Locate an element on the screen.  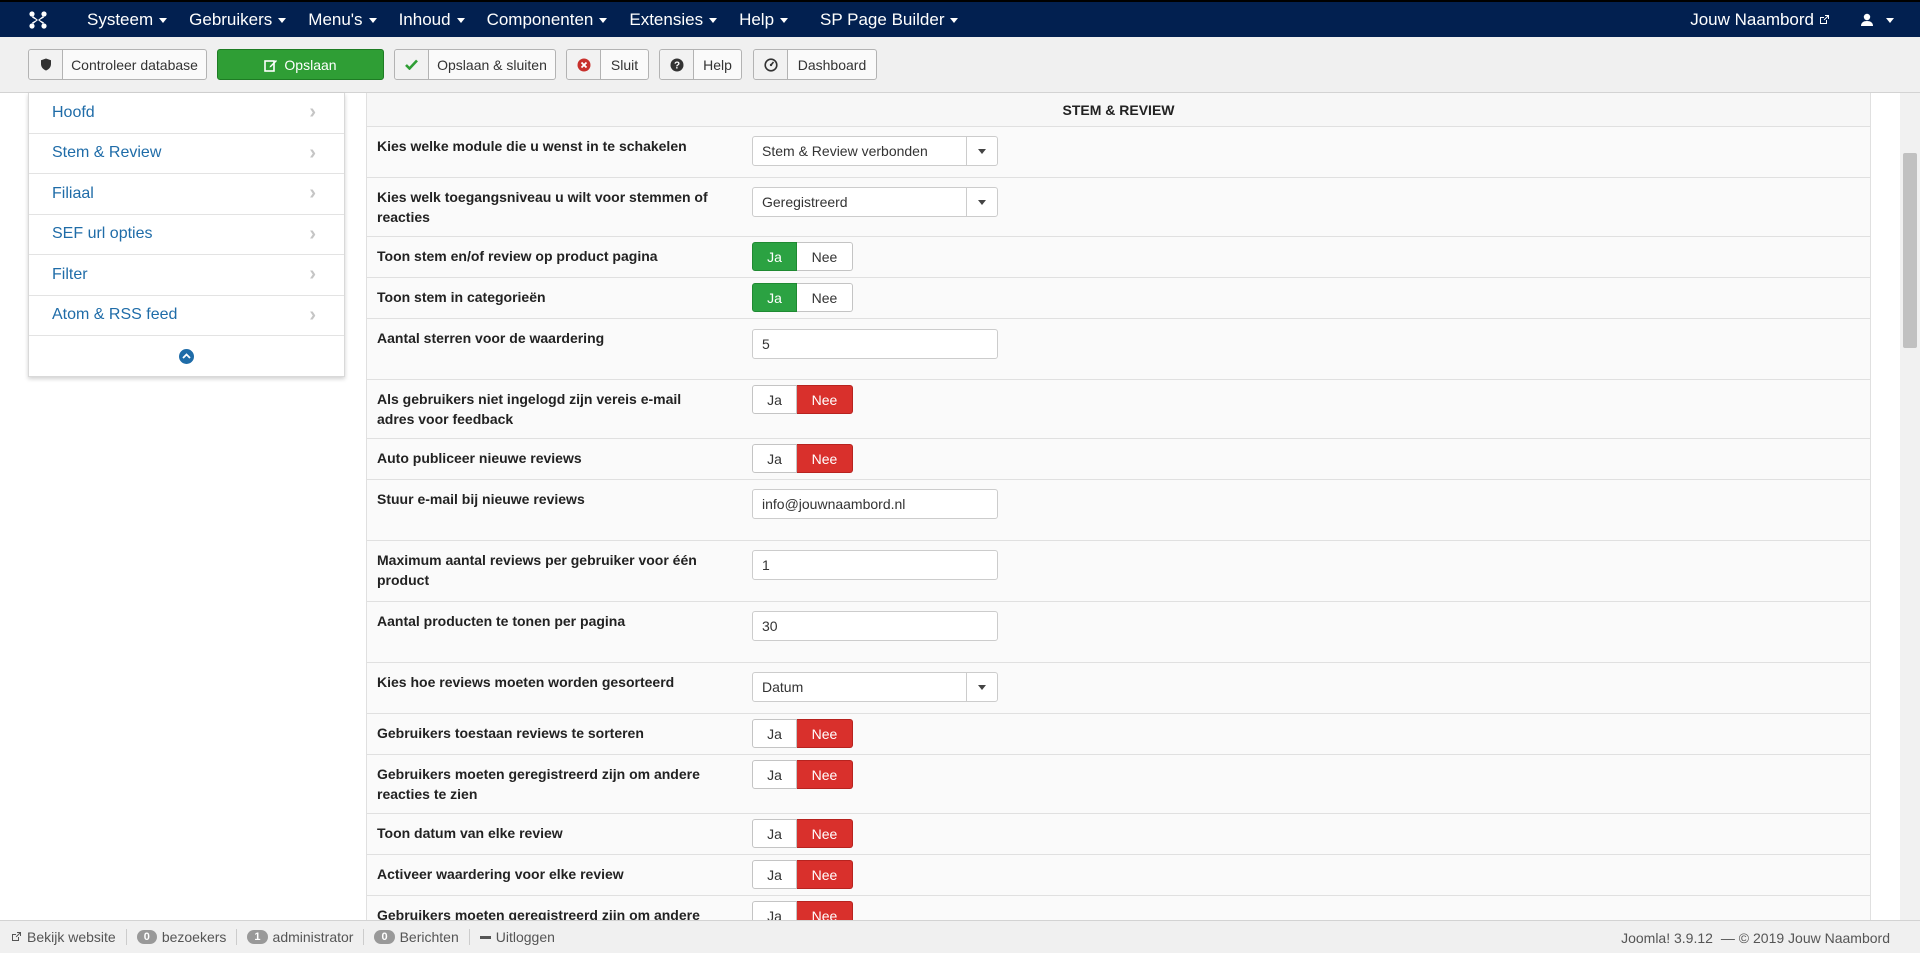
registered-view-toggle: Ja Nee is located at coordinates (802, 774).